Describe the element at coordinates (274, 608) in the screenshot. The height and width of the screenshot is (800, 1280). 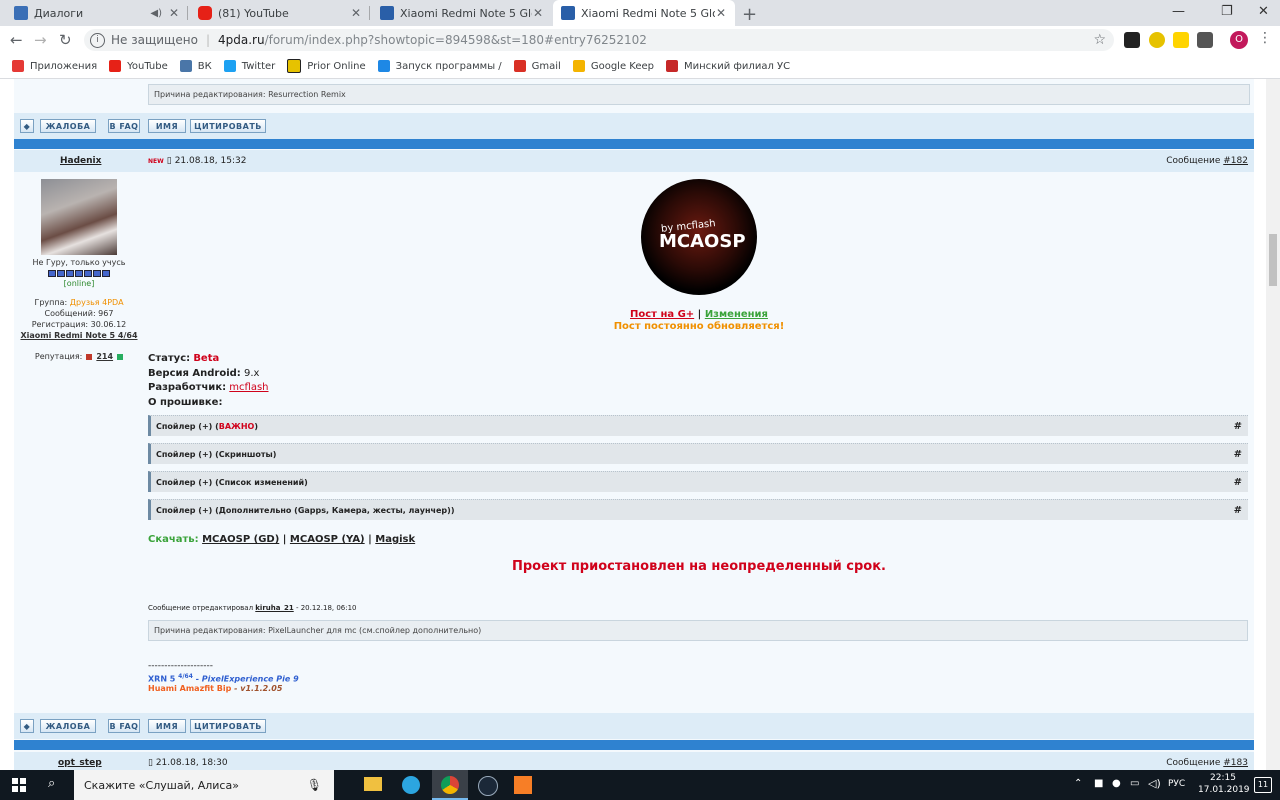
I see `editor-link: kiruha_21` at that location.